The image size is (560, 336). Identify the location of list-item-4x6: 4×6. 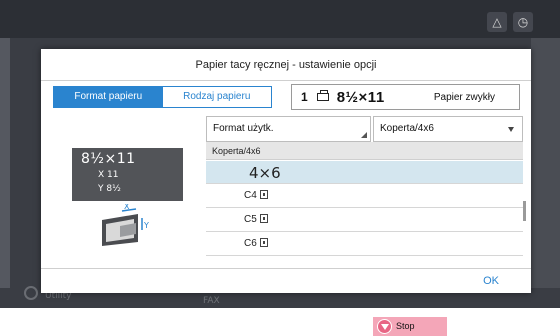
(364, 172).